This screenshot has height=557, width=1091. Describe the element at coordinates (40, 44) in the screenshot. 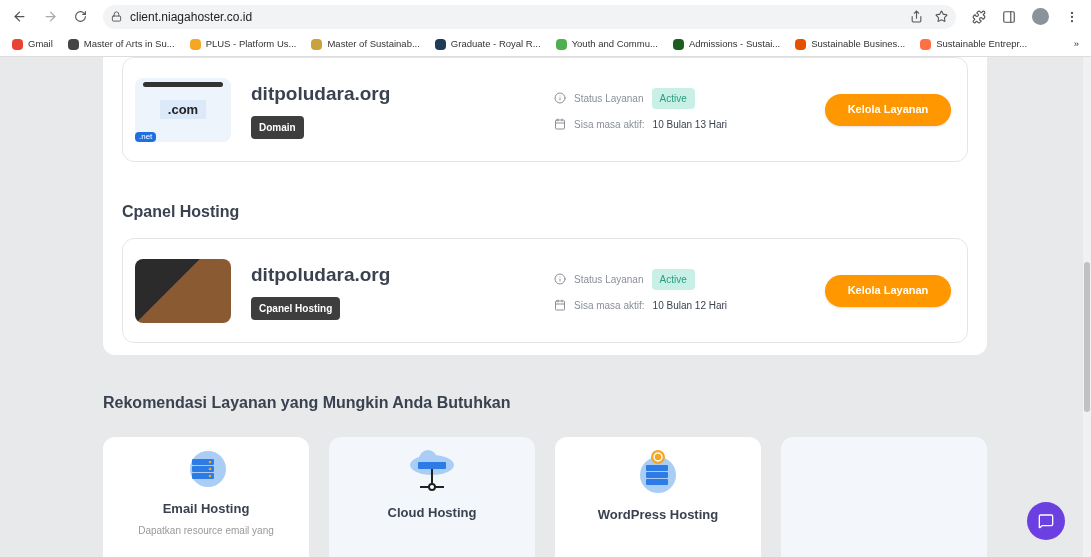

I see `bookmark-link: Gmail` at that location.